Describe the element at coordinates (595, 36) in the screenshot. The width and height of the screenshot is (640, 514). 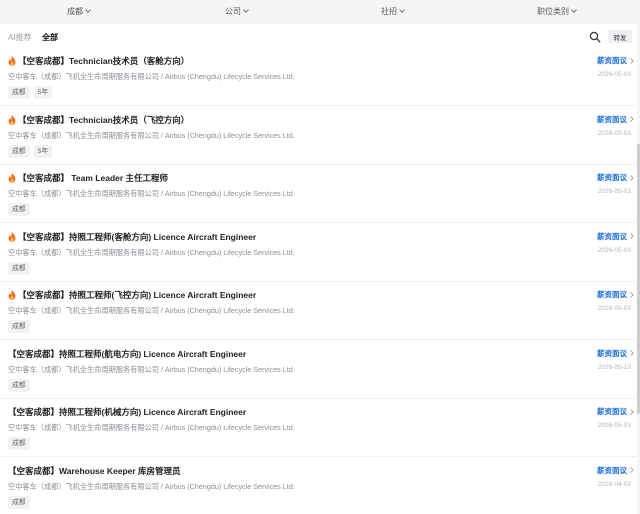
I see `search-icon` at that location.